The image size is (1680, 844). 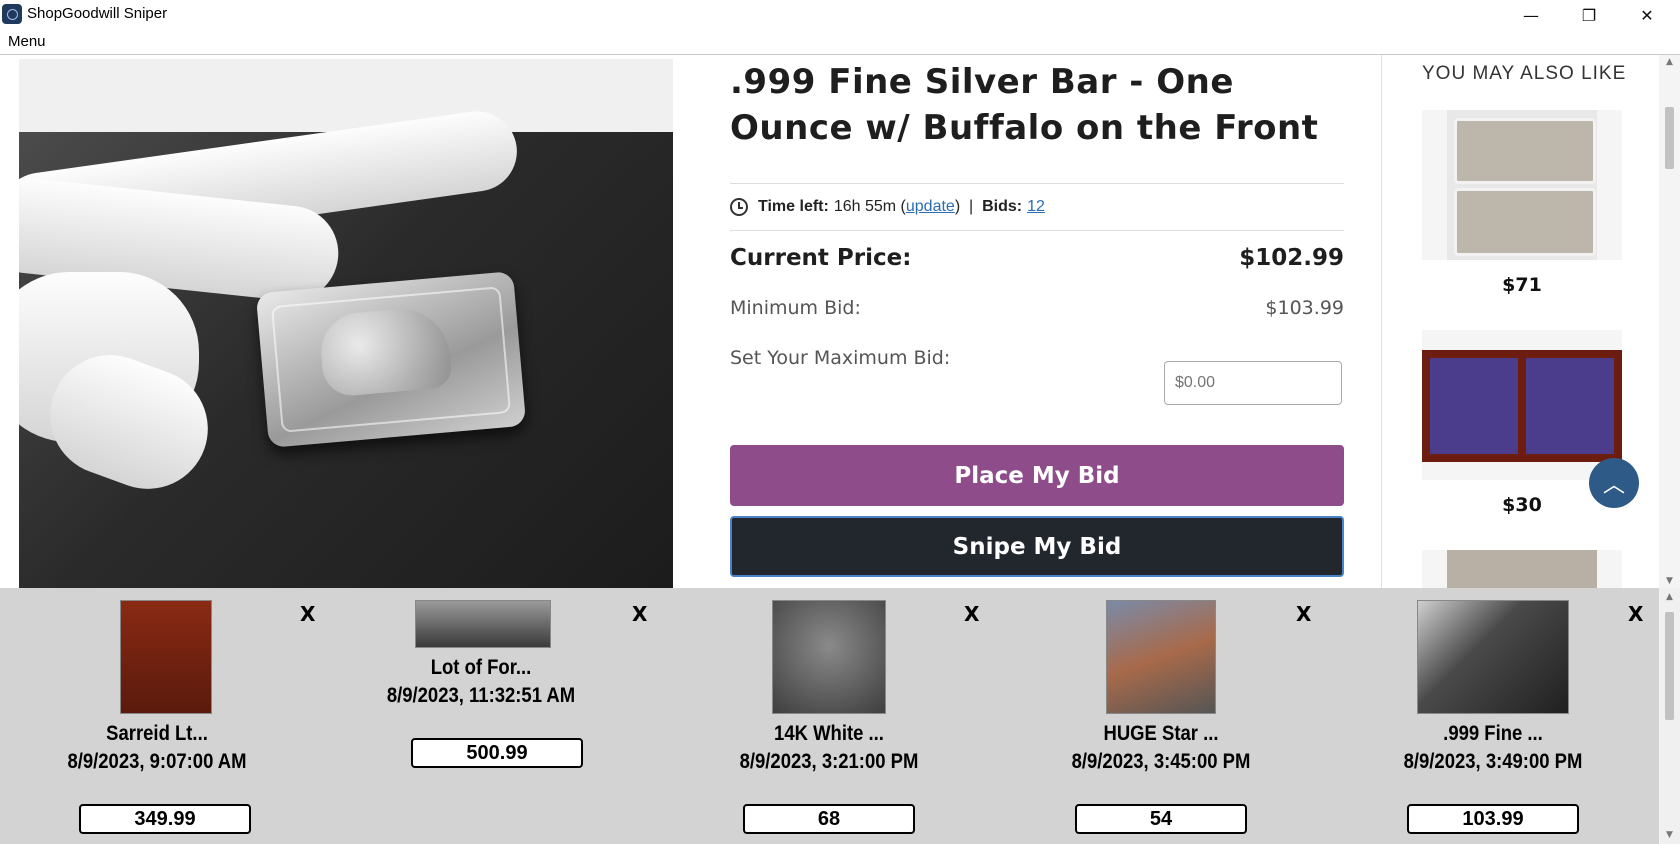 I want to click on tracked-item-end-time: 8/9/2023, 11:32:51 AM, so click(x=481, y=695).